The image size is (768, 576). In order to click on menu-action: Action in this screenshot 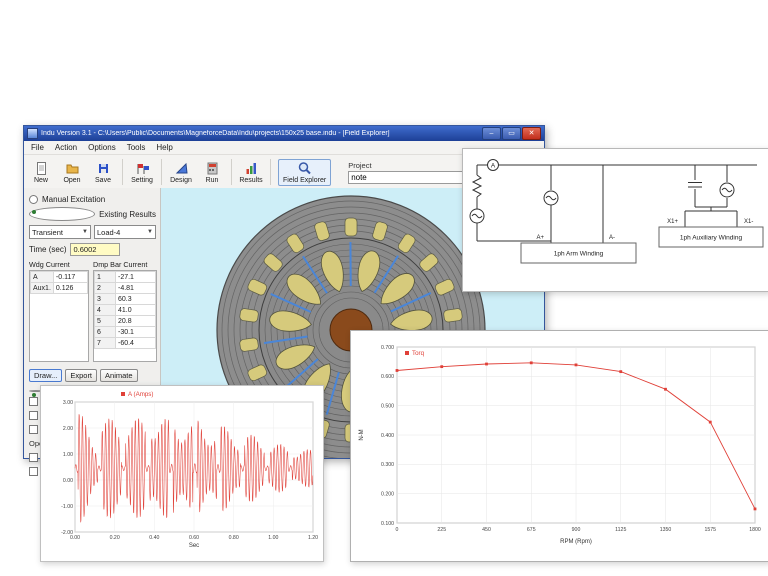, I will do `click(66, 147)`.